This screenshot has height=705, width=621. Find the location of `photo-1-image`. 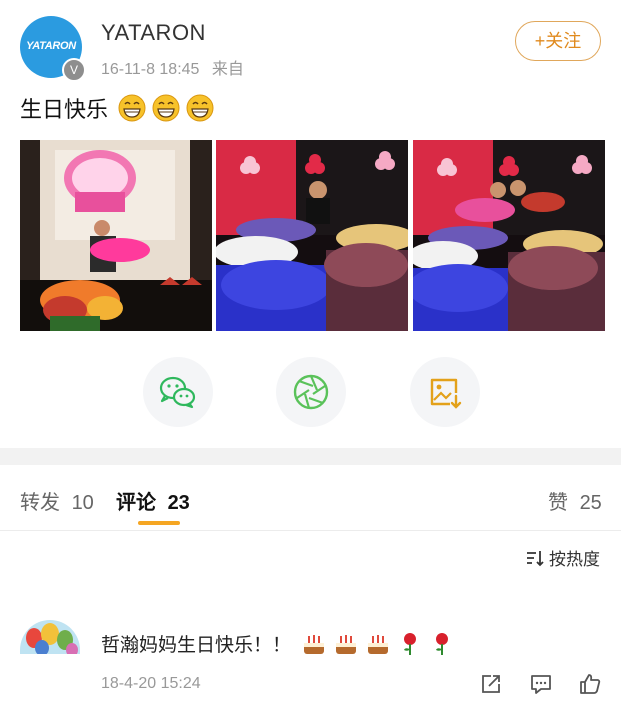

photo-1-image is located at coordinates (116, 235).